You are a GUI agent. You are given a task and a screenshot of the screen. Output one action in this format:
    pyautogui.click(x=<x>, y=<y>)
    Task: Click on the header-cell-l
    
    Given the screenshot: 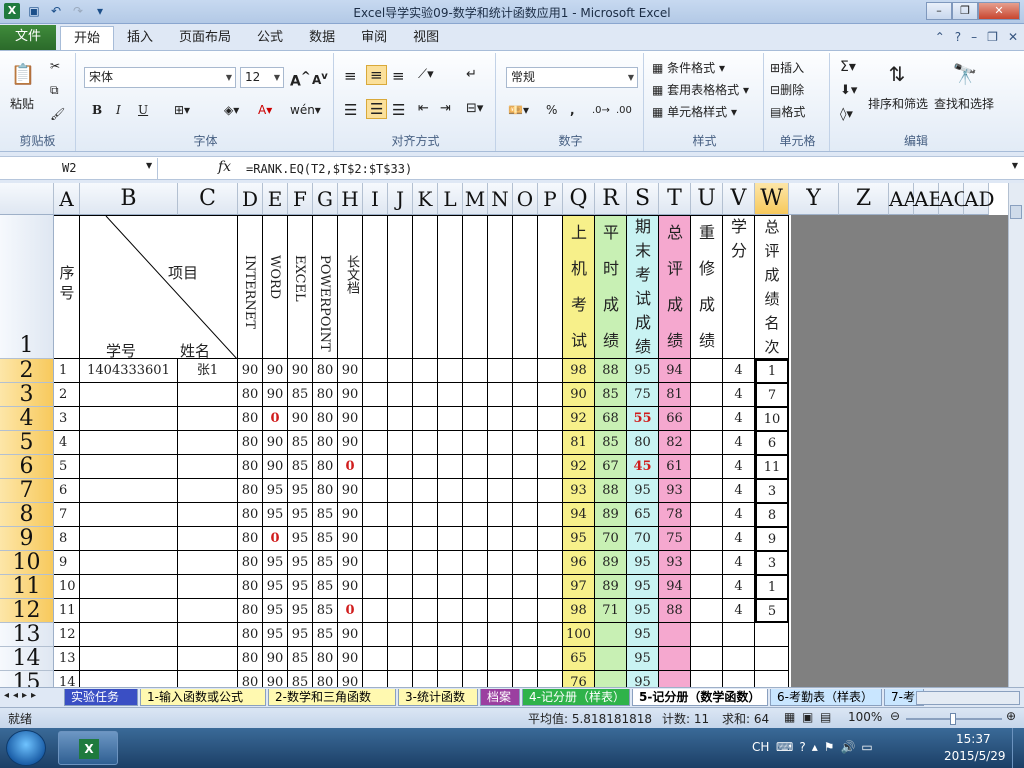 What is the action you would take?
    pyautogui.click(x=450, y=287)
    